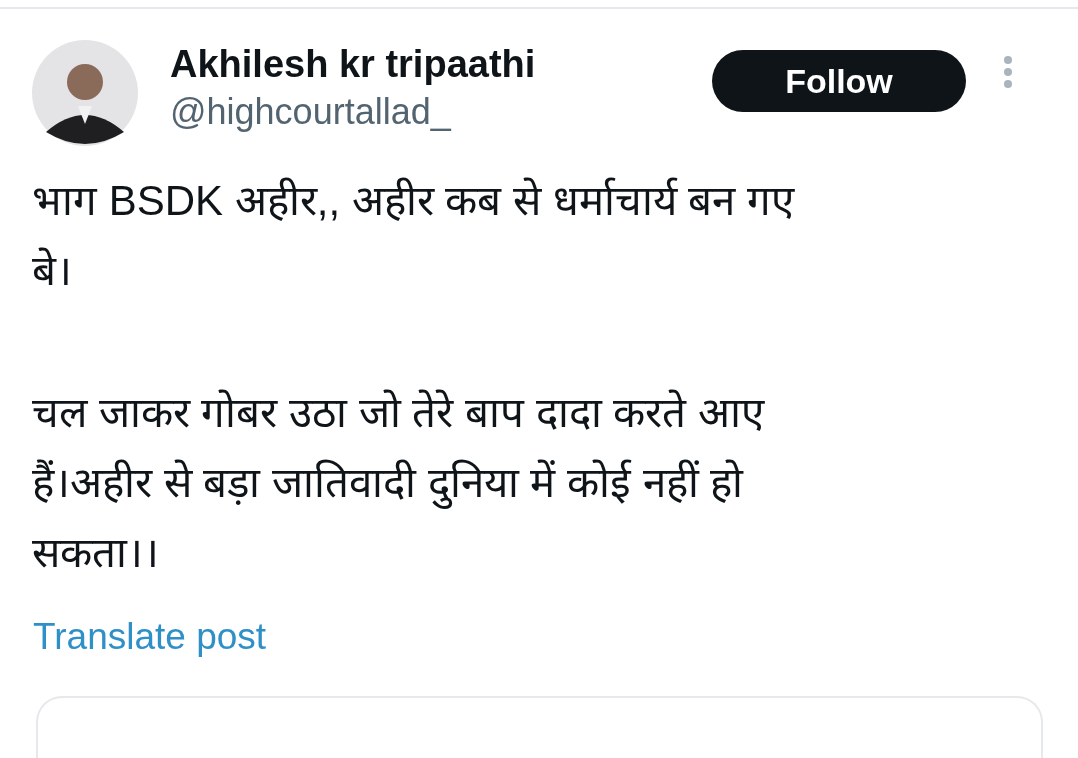 Image resolution: width=1078 pixels, height=758 pixels. What do you see at coordinates (414, 236) in the screenshot?
I see `post-text: भाग BSDK अहीर,, अहीर कब से धर्माचार्य बन गए बे।` at bounding box center [414, 236].